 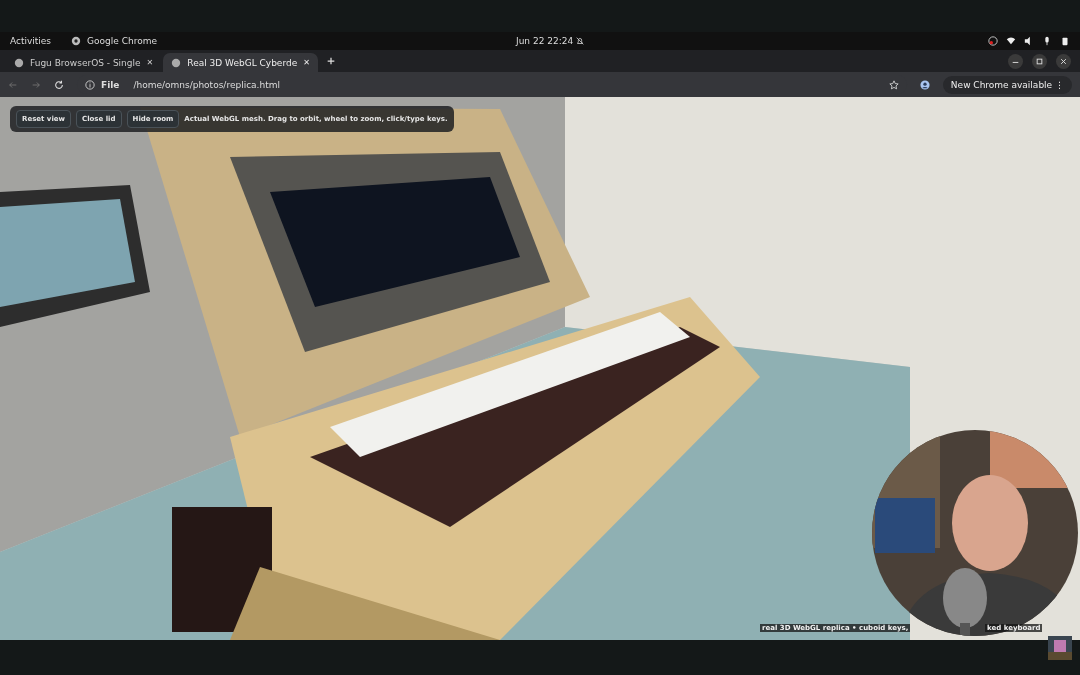 I want to click on app-name: Google Chrome, so click(x=122, y=41).